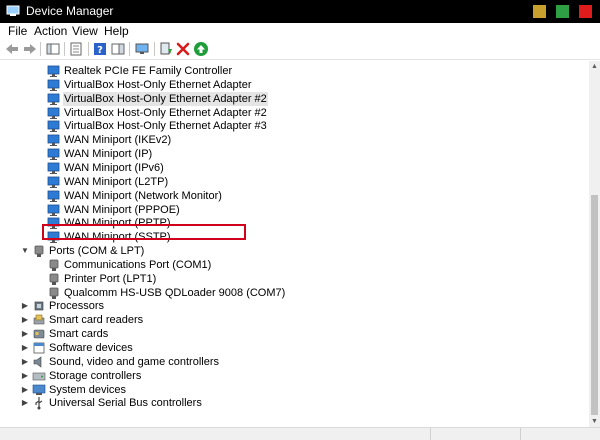 Image resolution: width=600 pixels, height=440 pixels. I want to click on tree-item-network-adapter: WAN Miniport (Network Monitor), so click(290, 196).